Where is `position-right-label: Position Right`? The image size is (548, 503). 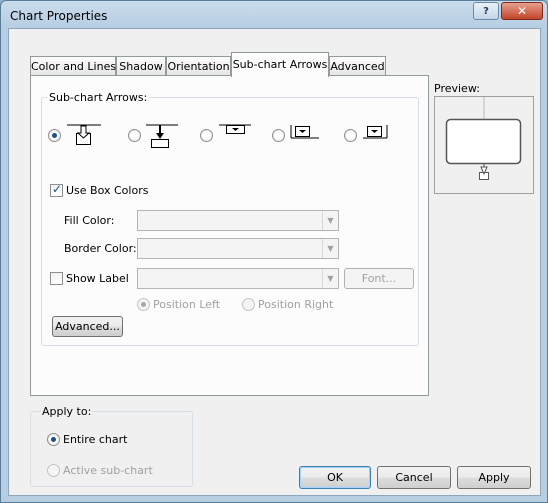
position-right-label: Position Right is located at coordinates (295, 304).